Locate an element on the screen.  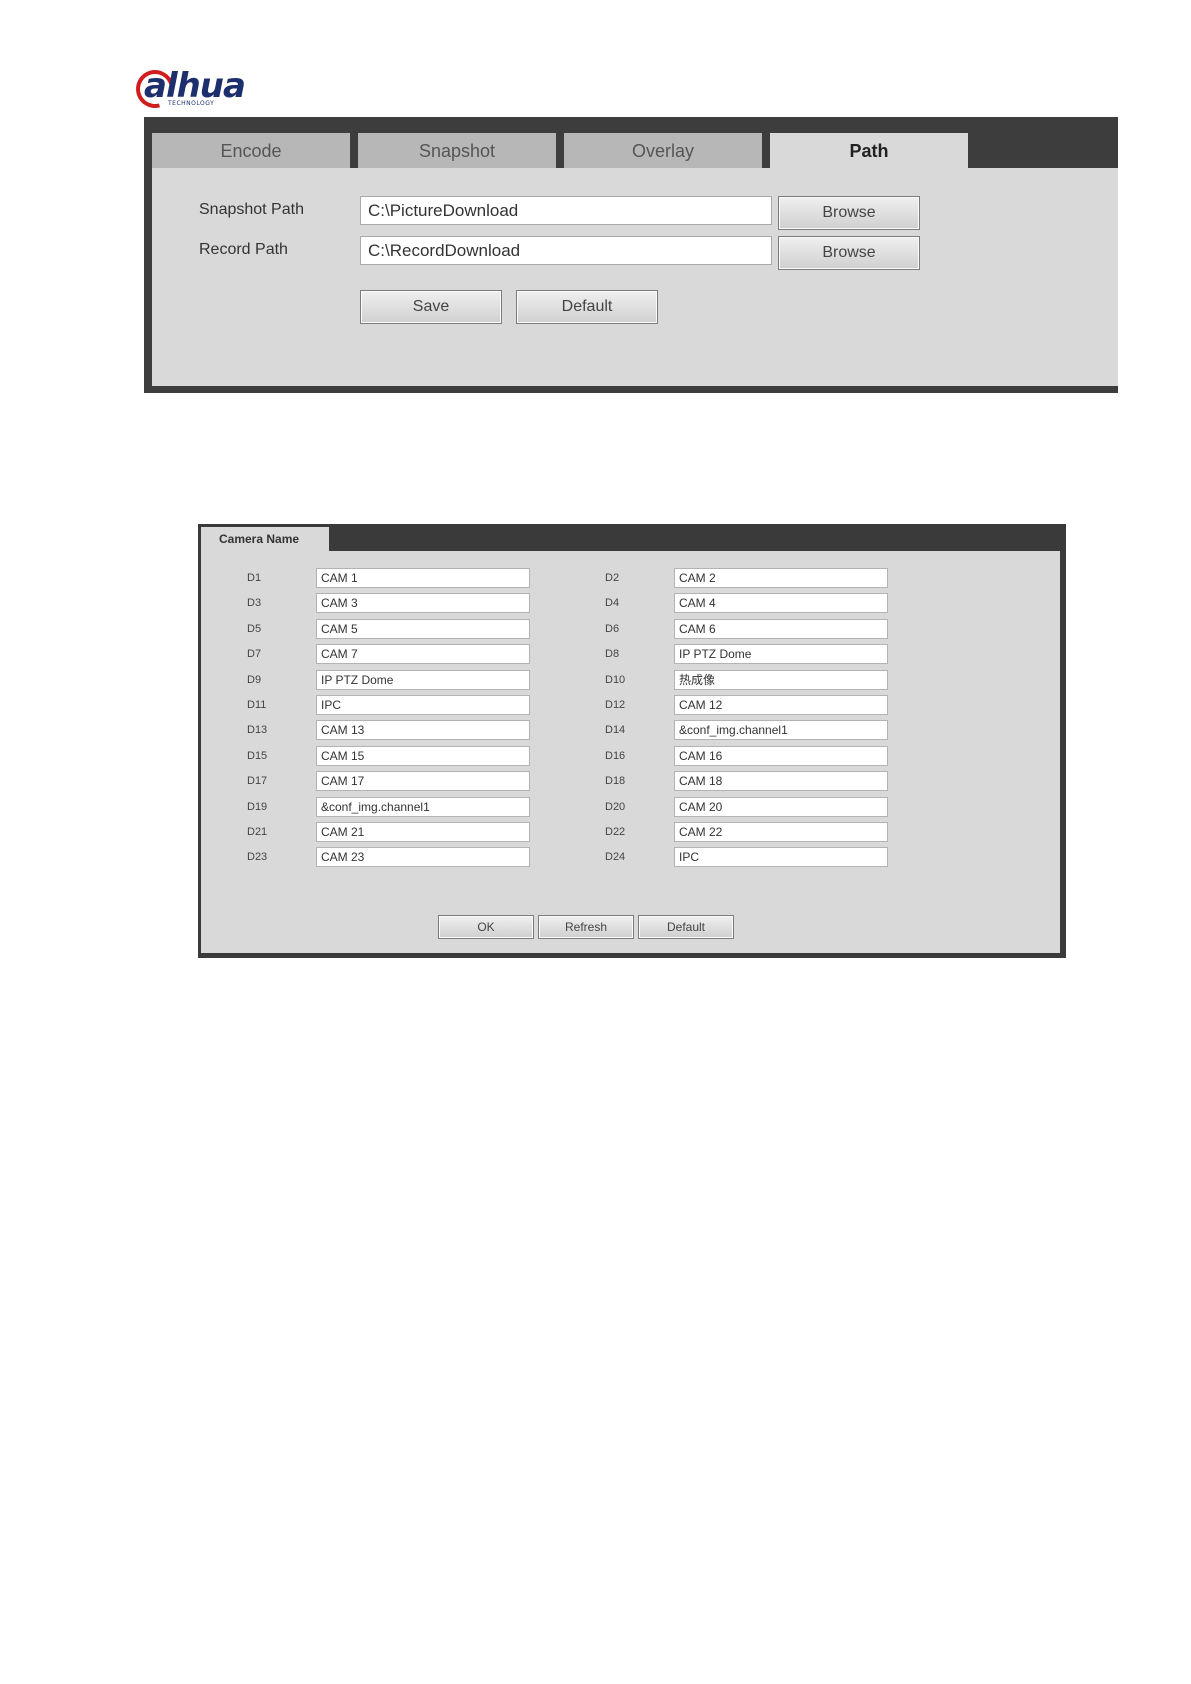
snapshot-path-label: Snapshot Path is located at coordinates (251, 209).